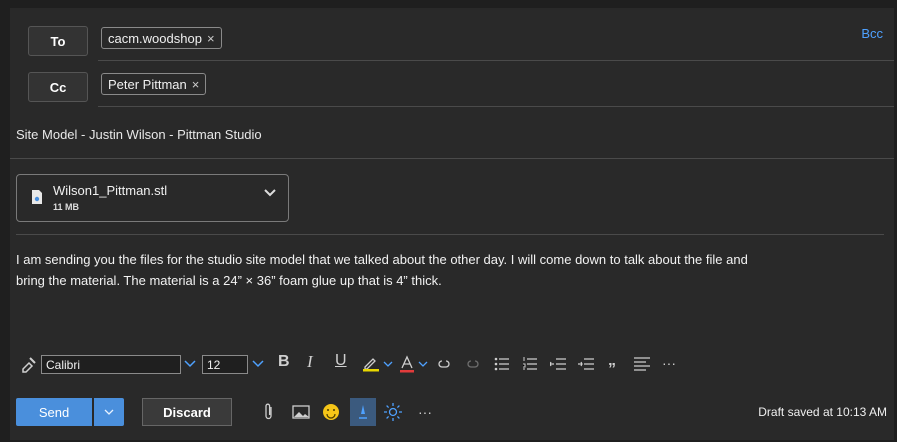 The image size is (897, 442). Describe the element at coordinates (54, 412) in the screenshot. I see `send-button: Send` at that location.